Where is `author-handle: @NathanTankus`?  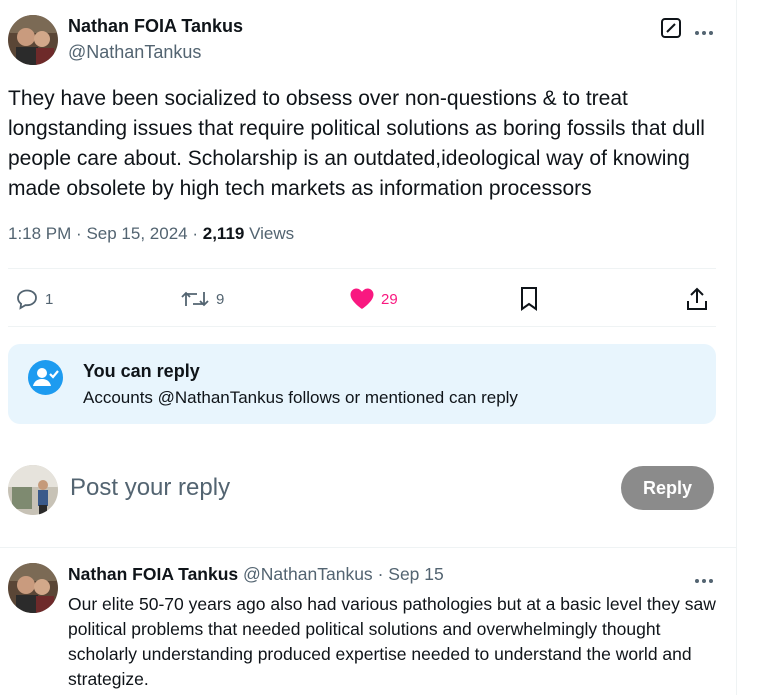 author-handle: @NathanTankus is located at coordinates (134, 52).